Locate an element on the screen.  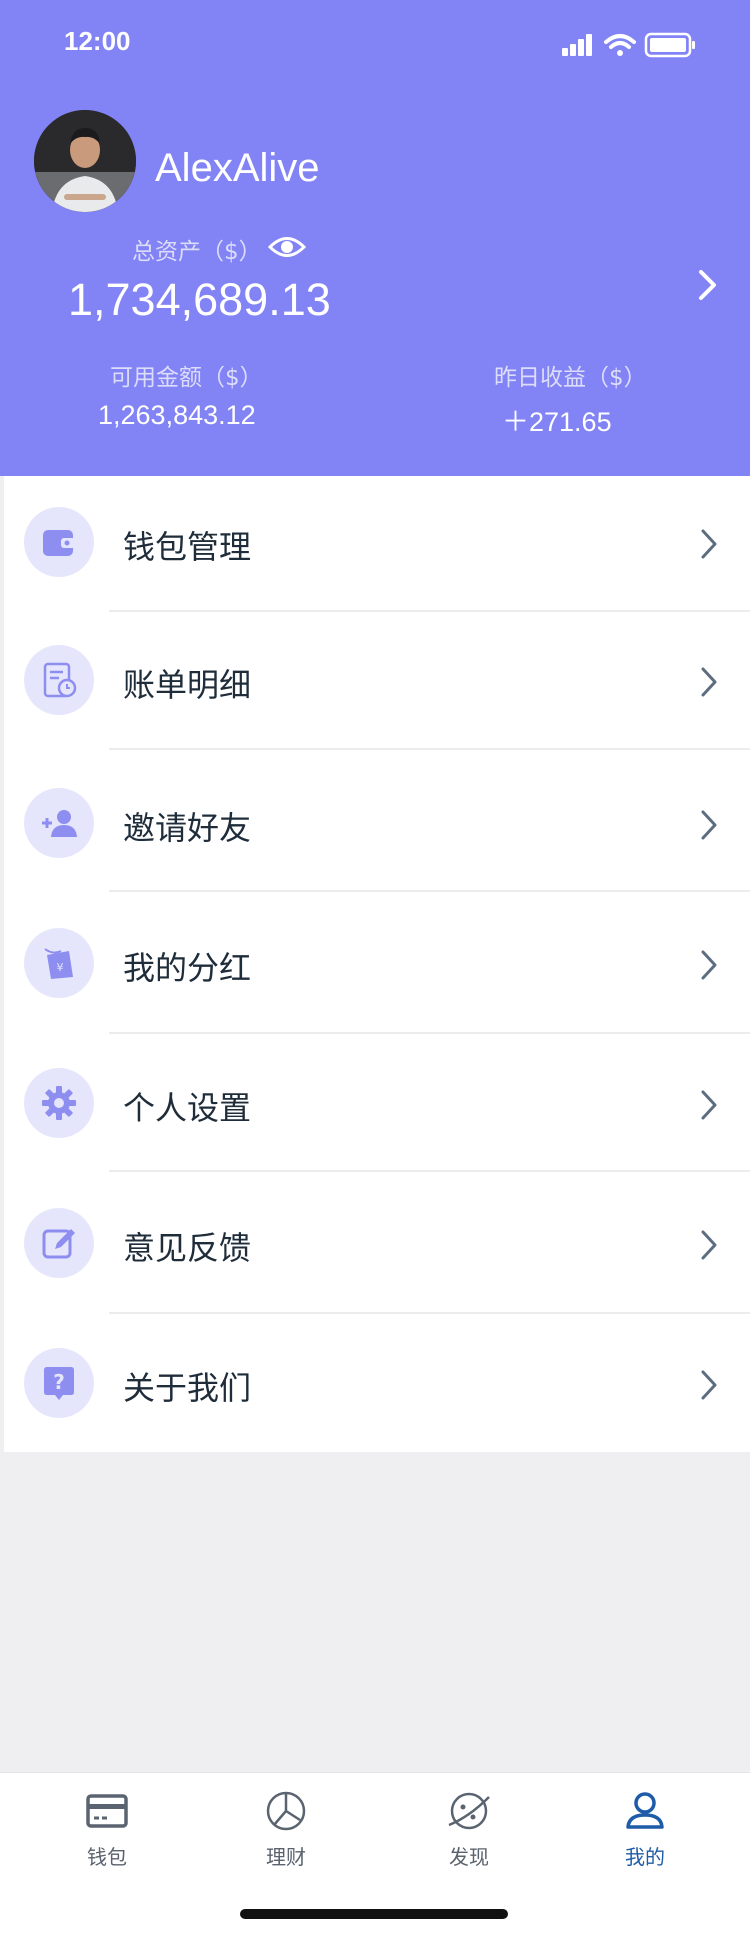
card-icon is located at coordinates (107, 1811).